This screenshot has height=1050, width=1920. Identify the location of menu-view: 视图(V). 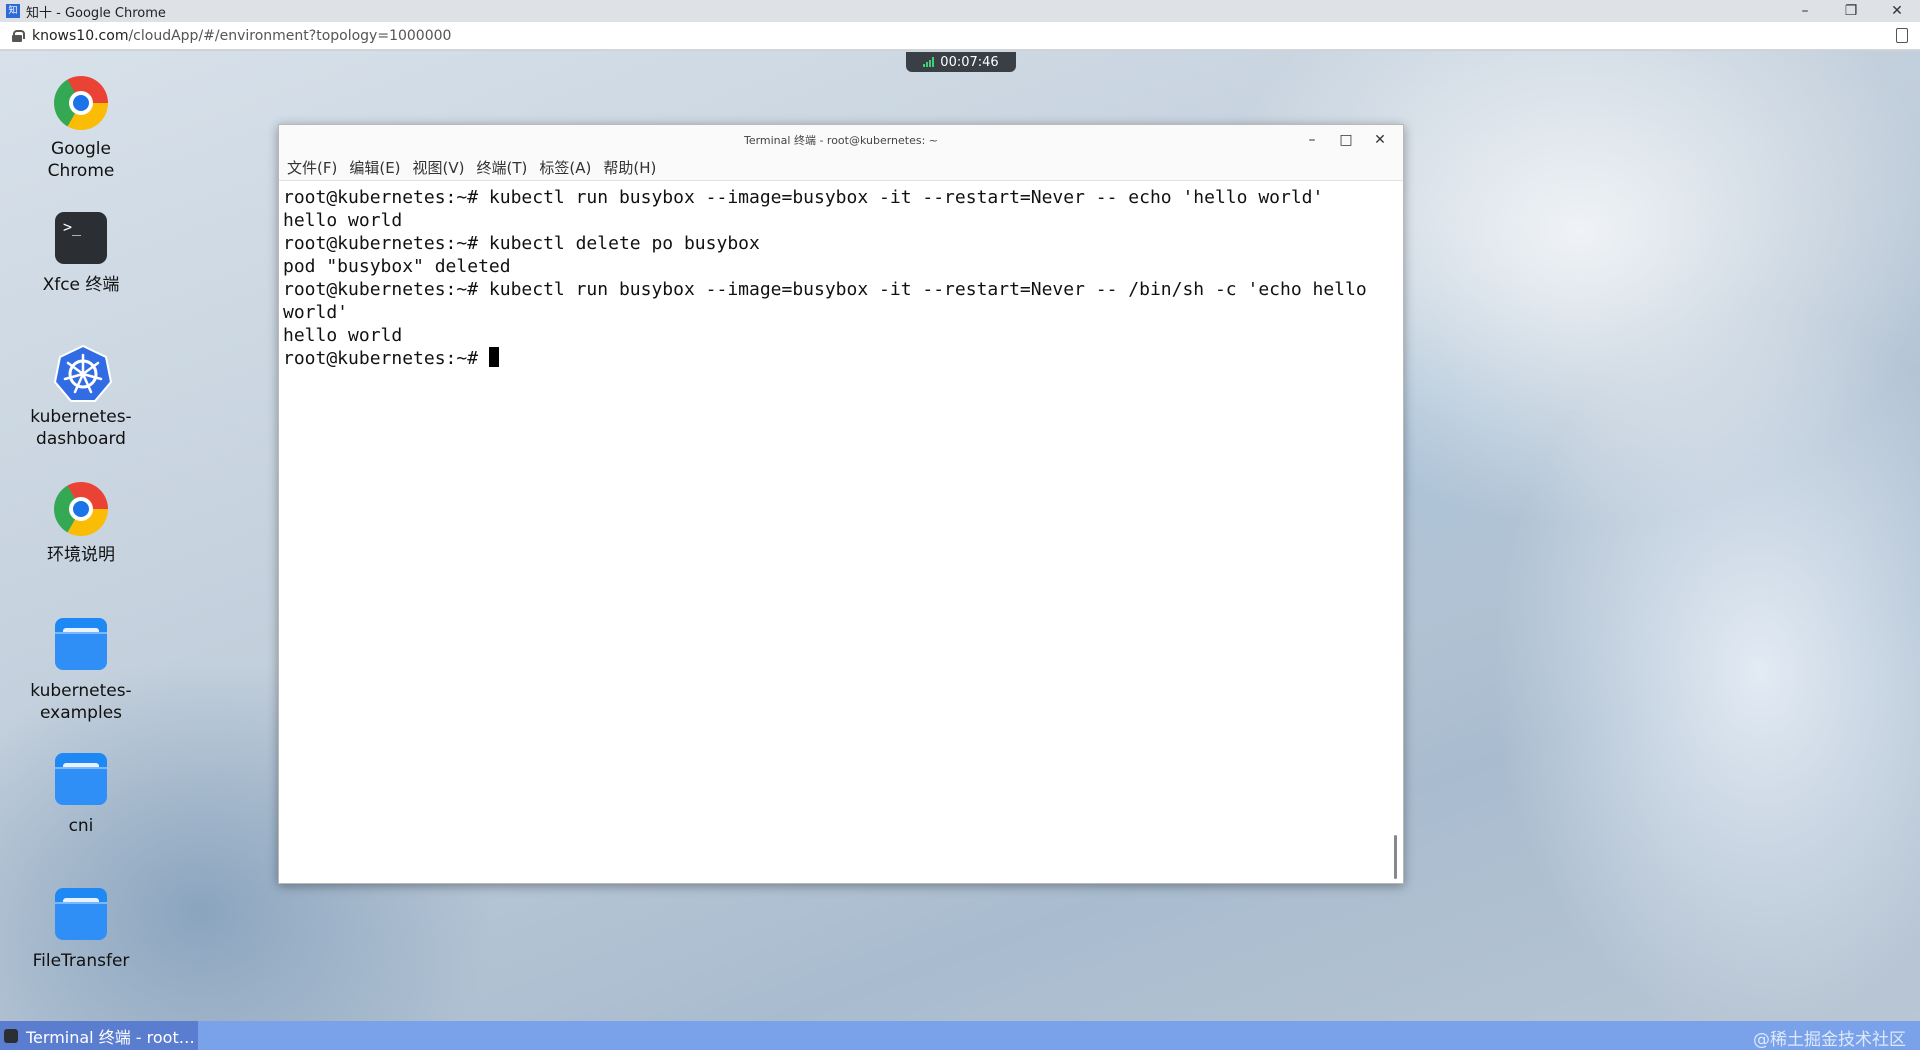
(439, 167).